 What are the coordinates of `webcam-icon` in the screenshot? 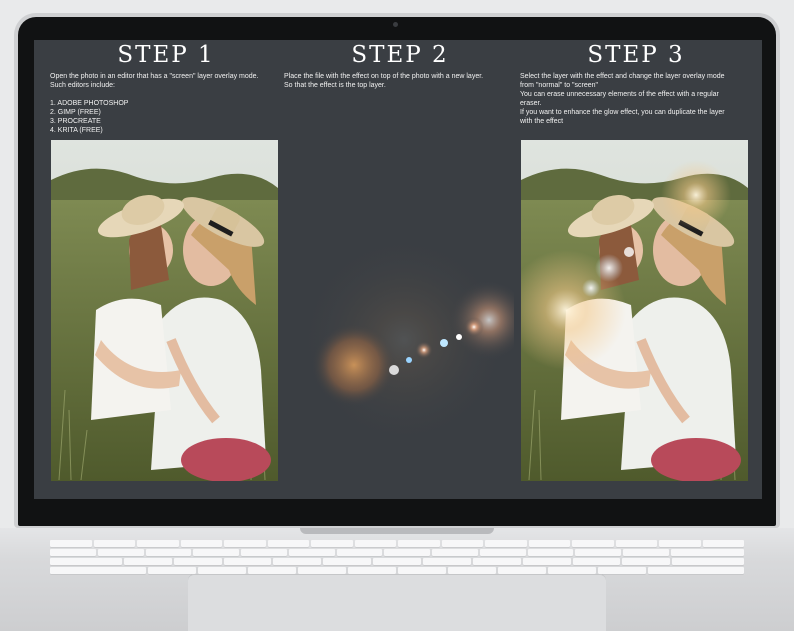 It's located at (395, 24).